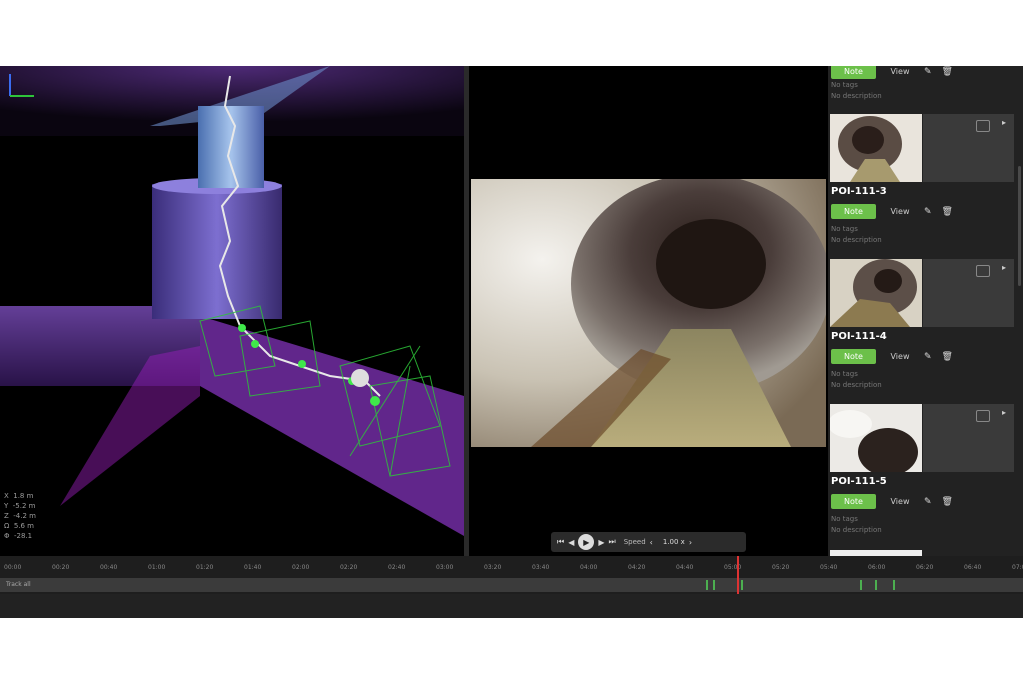  Describe the element at coordinates (23, 536) in the screenshot. I see `coord-value: -28.1` at that location.